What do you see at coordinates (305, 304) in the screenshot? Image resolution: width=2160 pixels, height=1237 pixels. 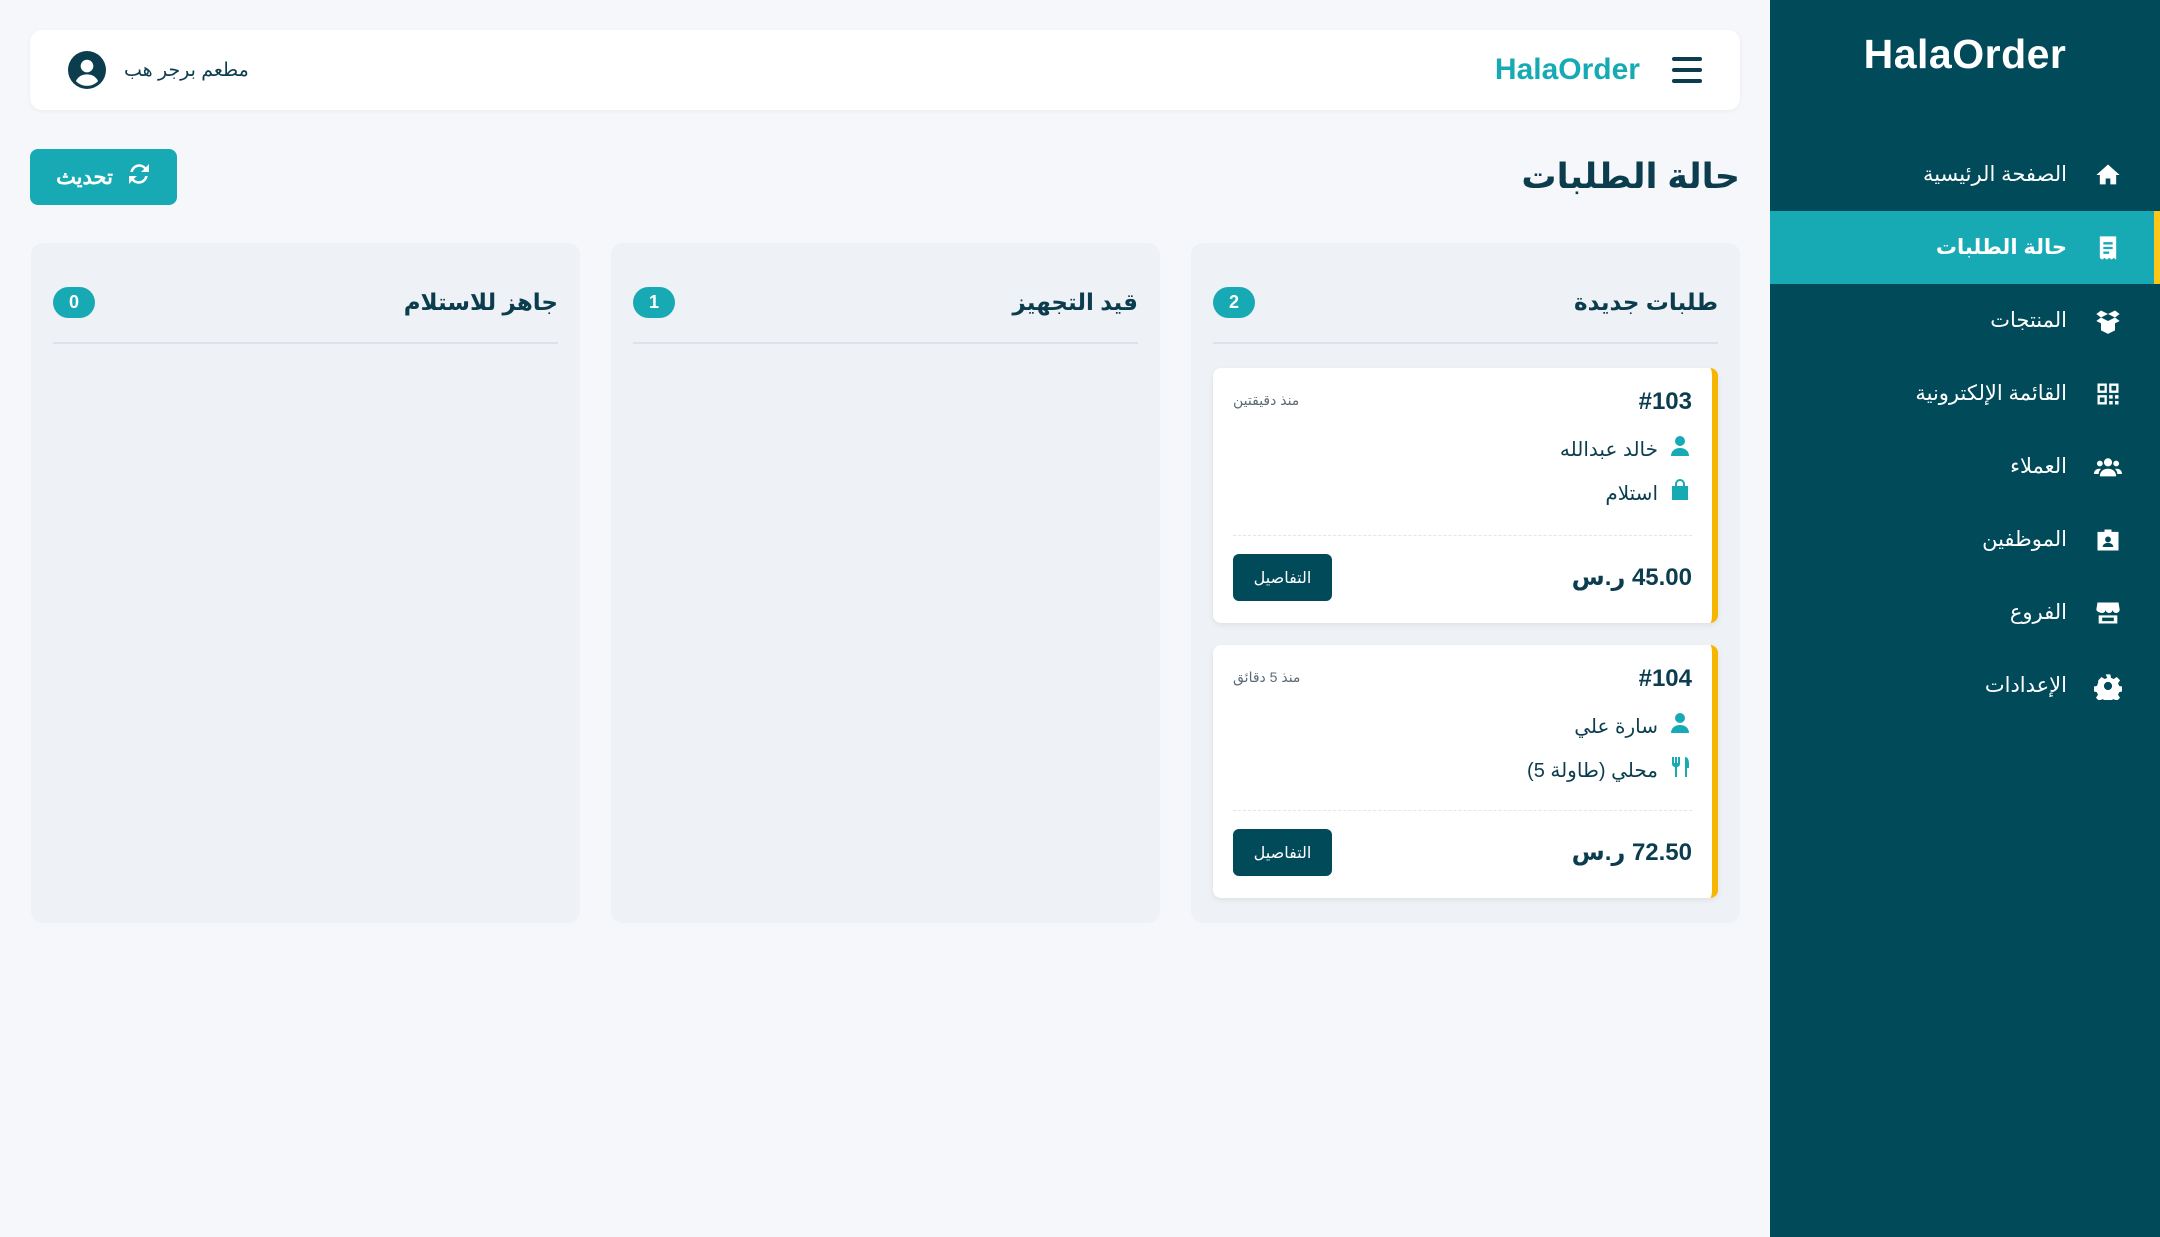 I see `column-header: جاهز للاستلام 0` at bounding box center [305, 304].